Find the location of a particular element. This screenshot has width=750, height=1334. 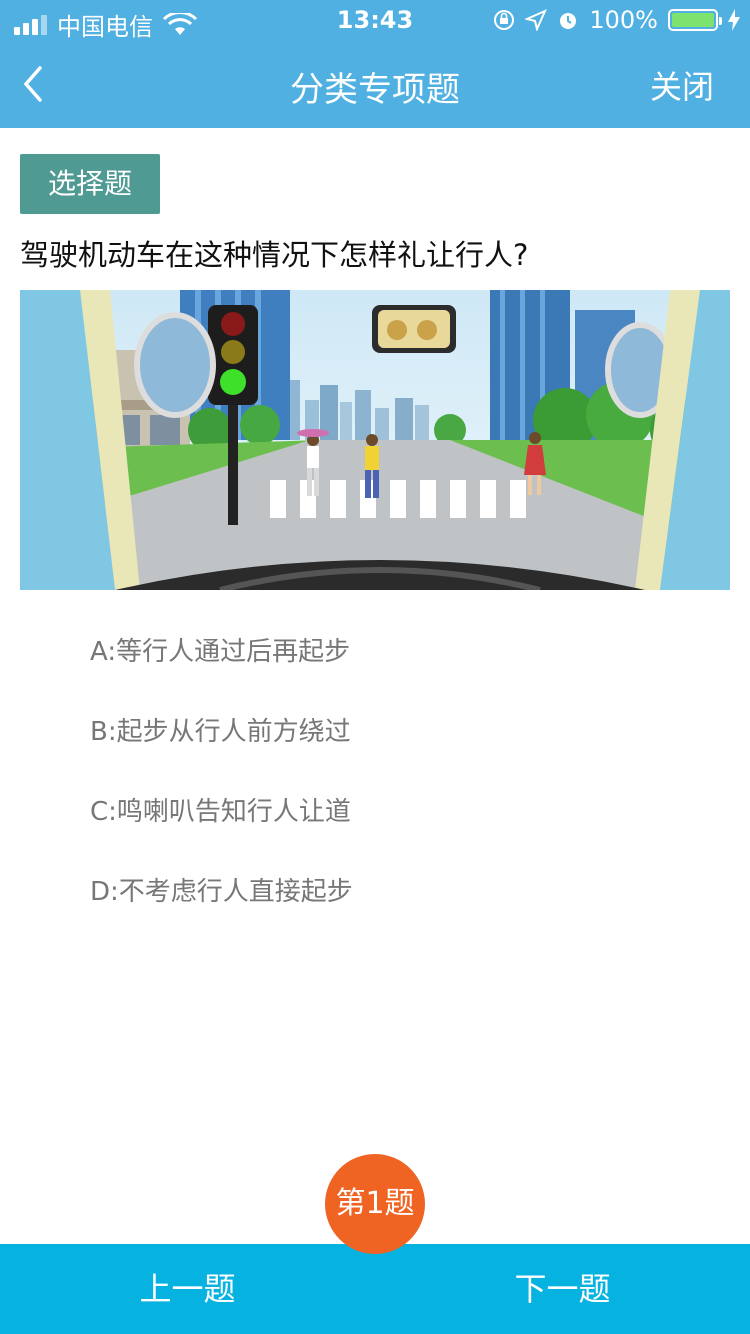

question-text: 驾驶机动车在这种情况下怎样礼让行人? is located at coordinates (274, 255).